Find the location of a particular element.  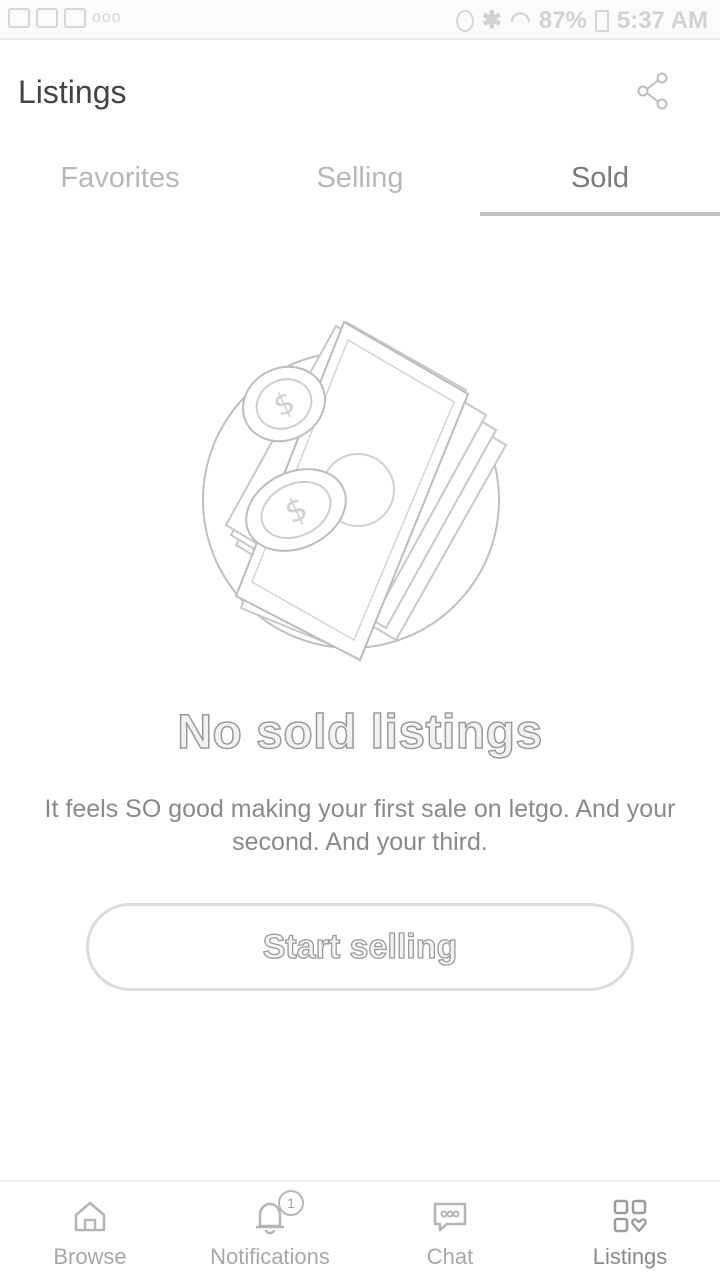

more-notifications-icon: ooo is located at coordinates (107, 17).